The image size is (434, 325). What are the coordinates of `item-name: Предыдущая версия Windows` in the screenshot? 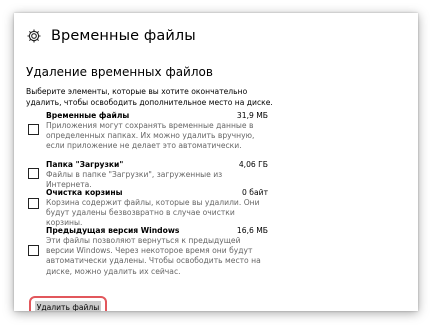 It's located at (113, 230).